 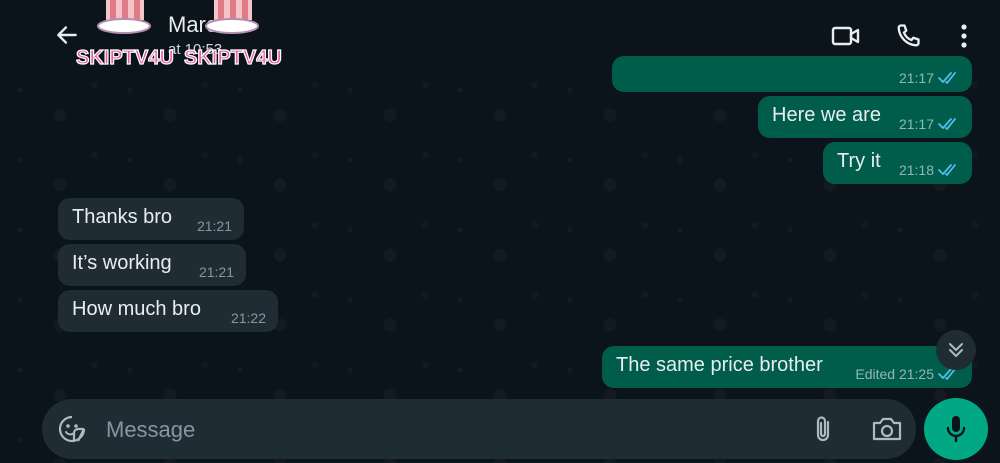 I want to click on message-text: Try it, so click(x=859, y=161).